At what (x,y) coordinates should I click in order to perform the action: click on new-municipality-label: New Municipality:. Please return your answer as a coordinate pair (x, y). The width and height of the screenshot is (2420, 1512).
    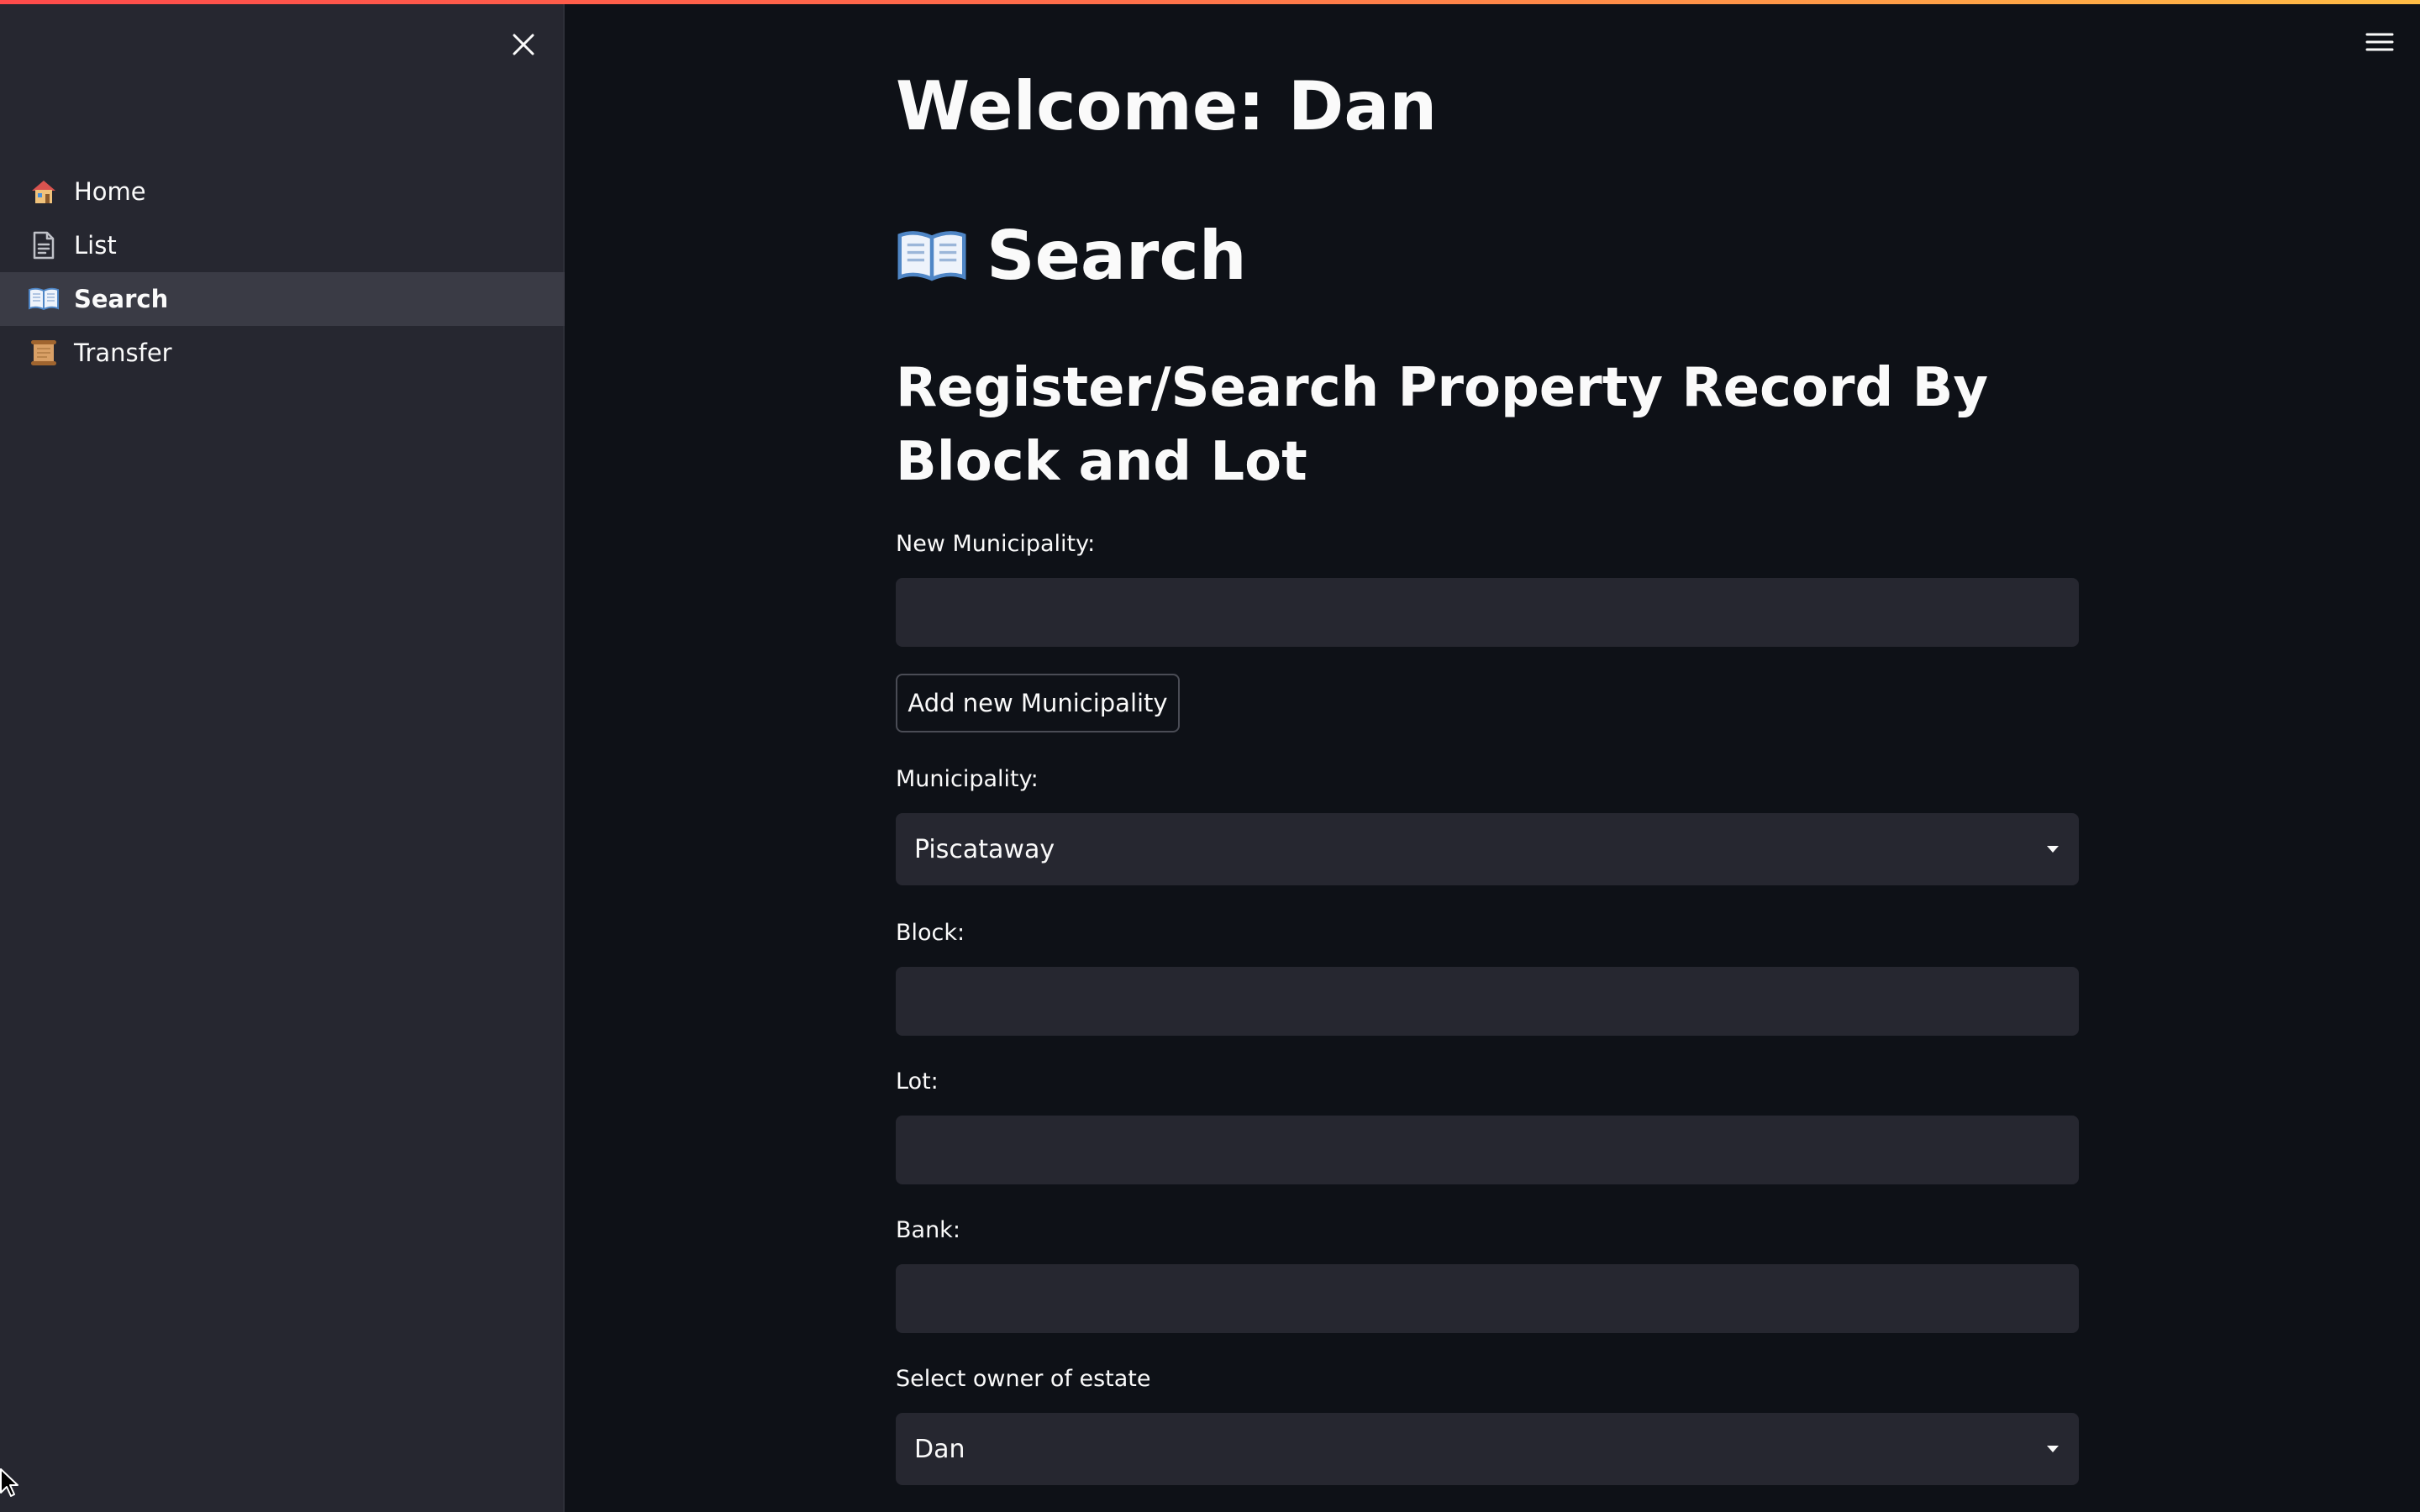
    Looking at the image, I should click on (996, 544).